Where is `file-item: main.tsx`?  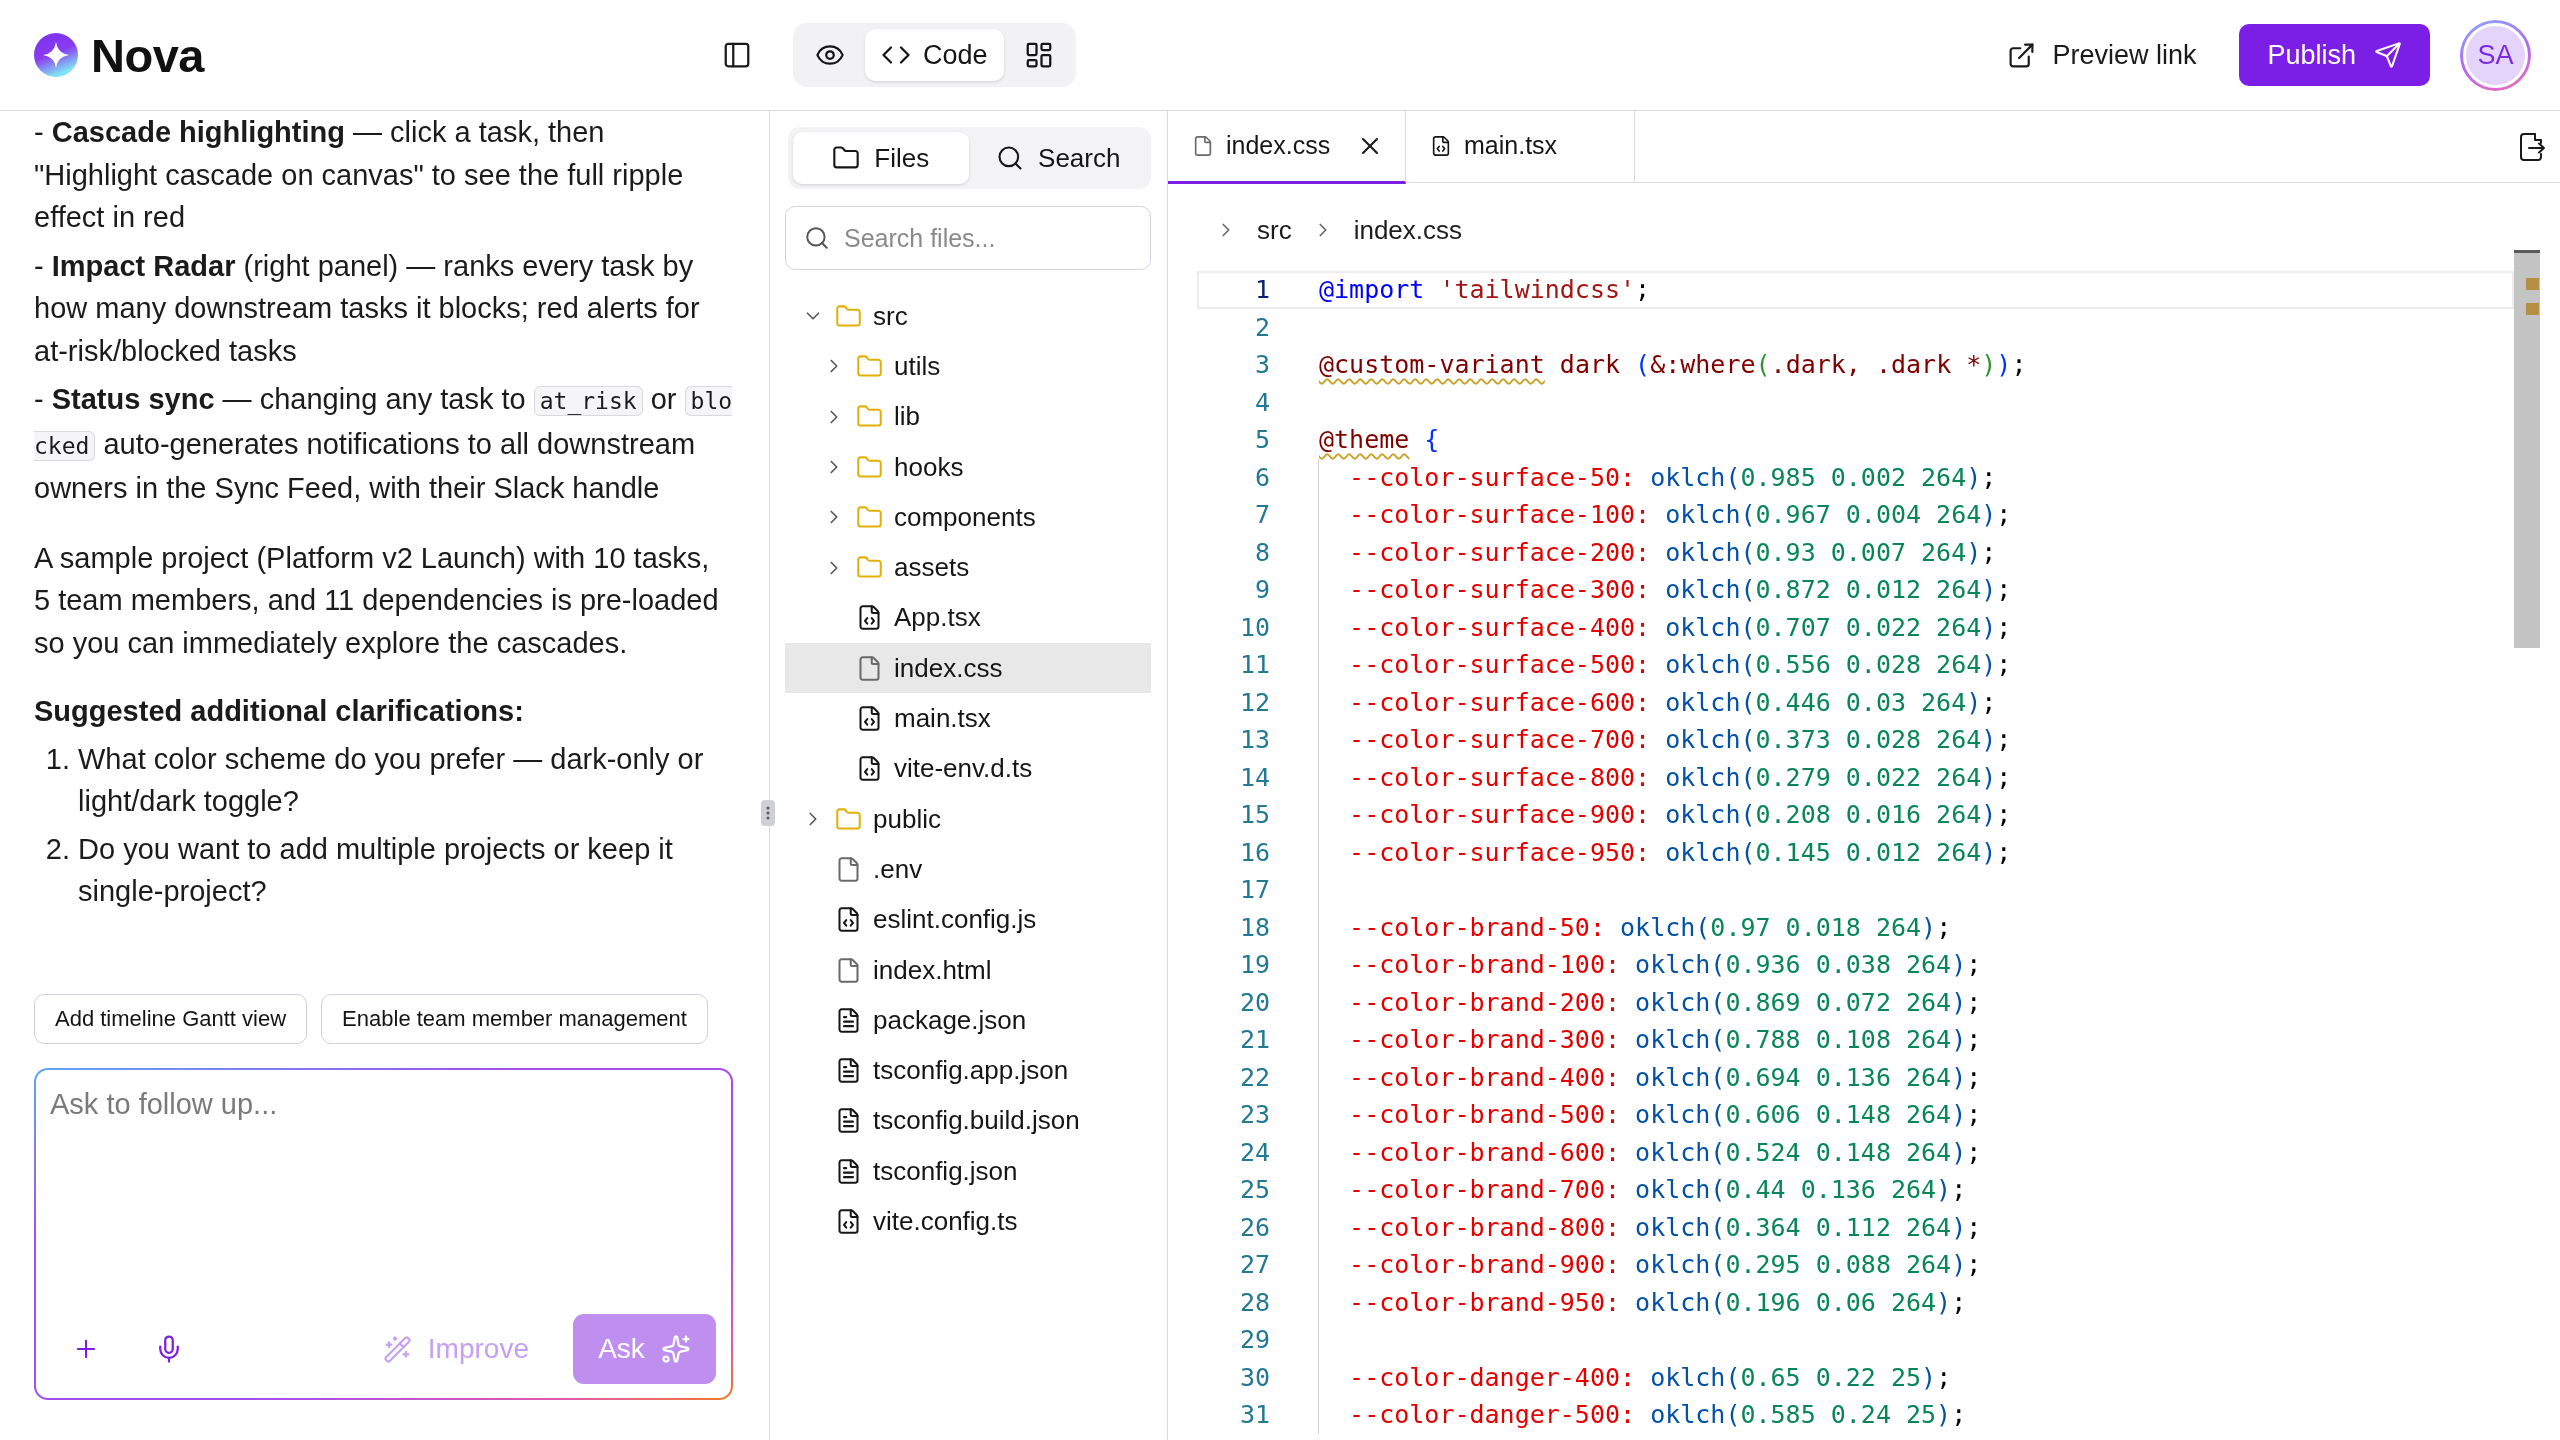 file-item: main.tsx is located at coordinates (968, 718).